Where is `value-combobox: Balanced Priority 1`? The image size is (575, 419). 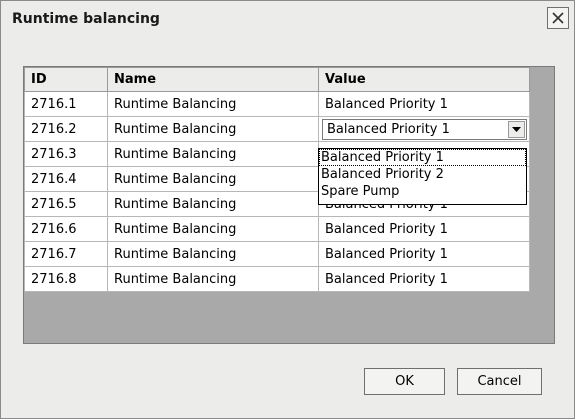
value-combobox: Balanced Priority 1 is located at coordinates (424, 129).